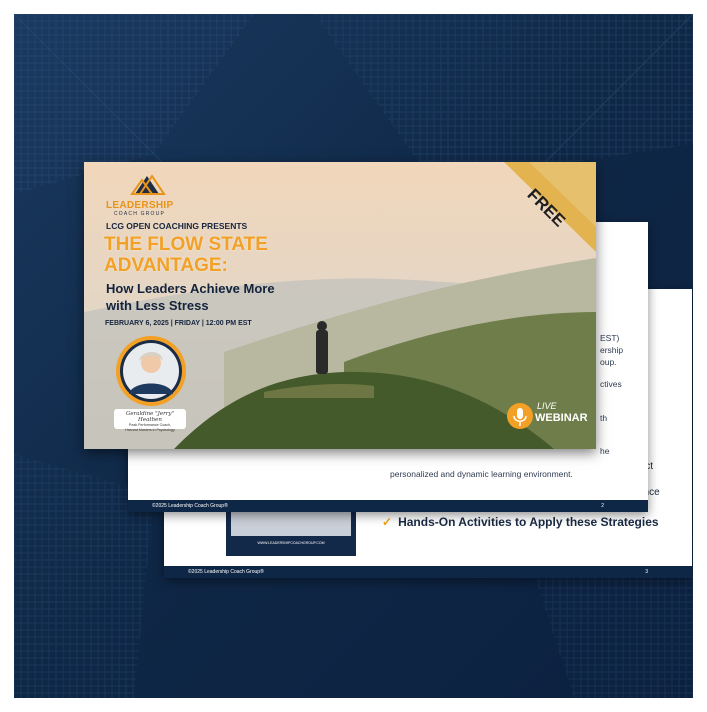 The height and width of the screenshot is (712, 707). Describe the element at coordinates (561, 418) in the screenshot. I see `badge-webinar: WEBINAR` at that location.